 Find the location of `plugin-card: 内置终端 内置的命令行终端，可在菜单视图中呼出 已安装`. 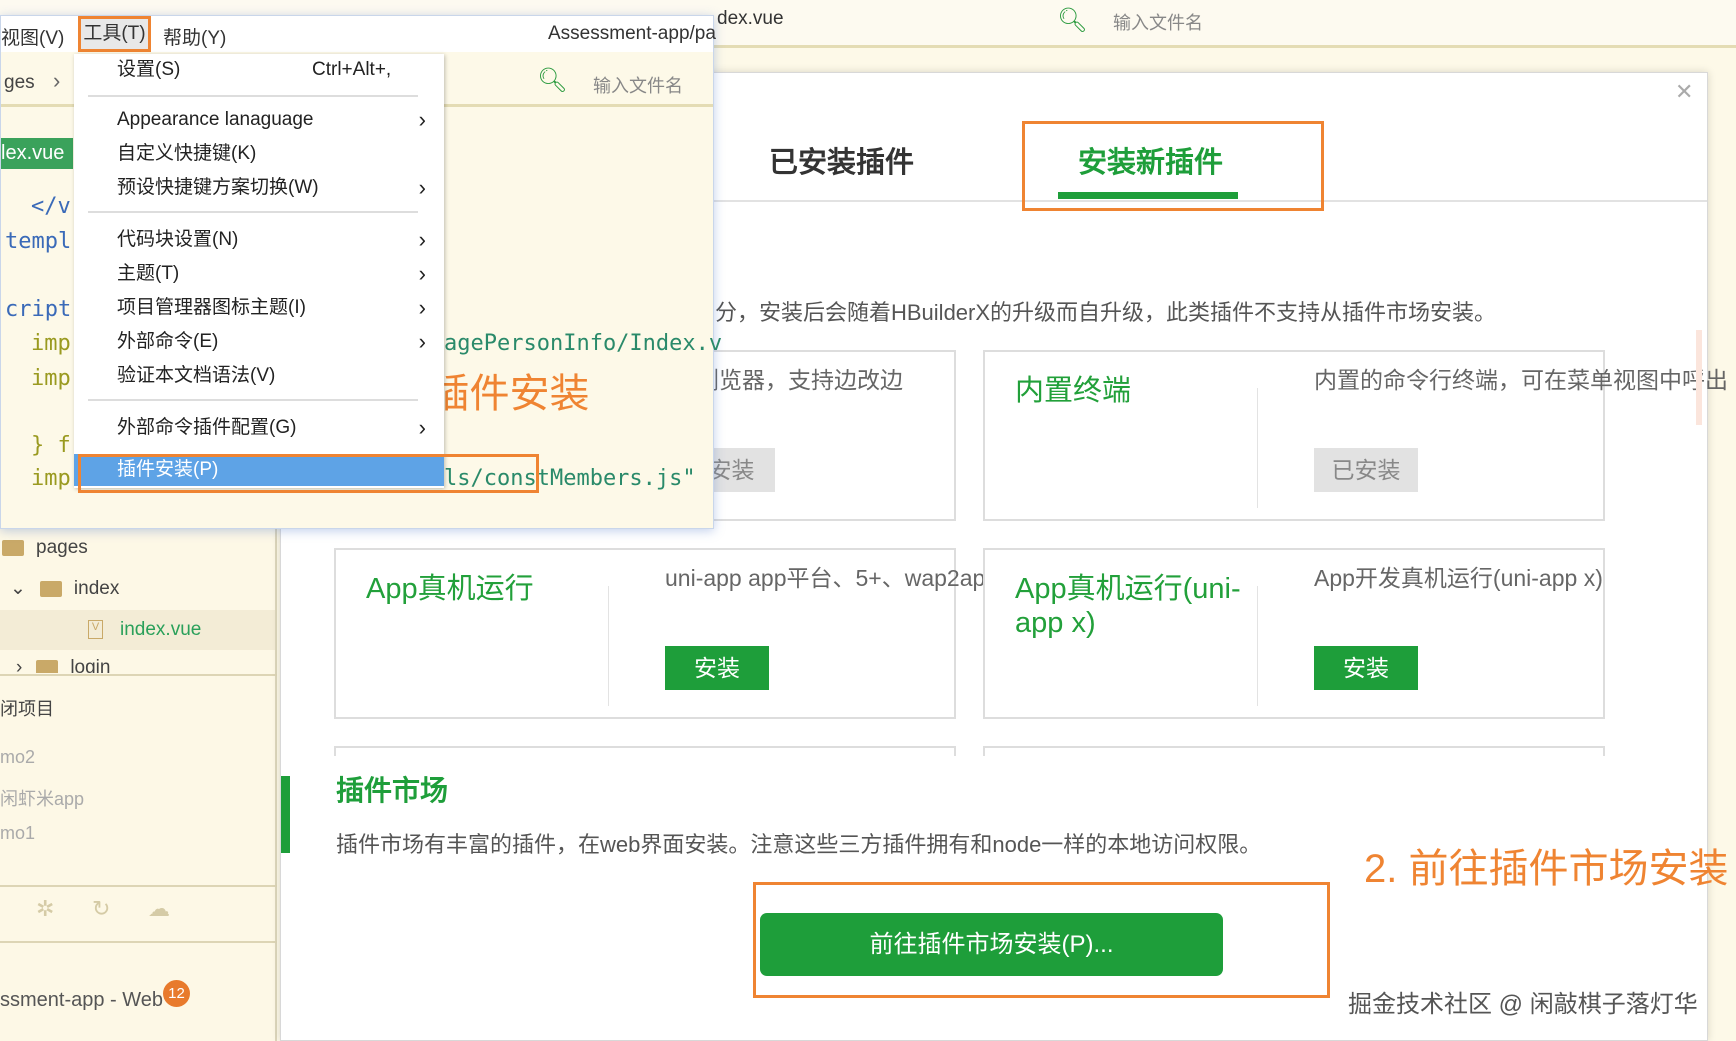

plugin-card: 内置终端 内置的命令行终端，可在菜单视图中呼出 已安装 is located at coordinates (1355, 435).